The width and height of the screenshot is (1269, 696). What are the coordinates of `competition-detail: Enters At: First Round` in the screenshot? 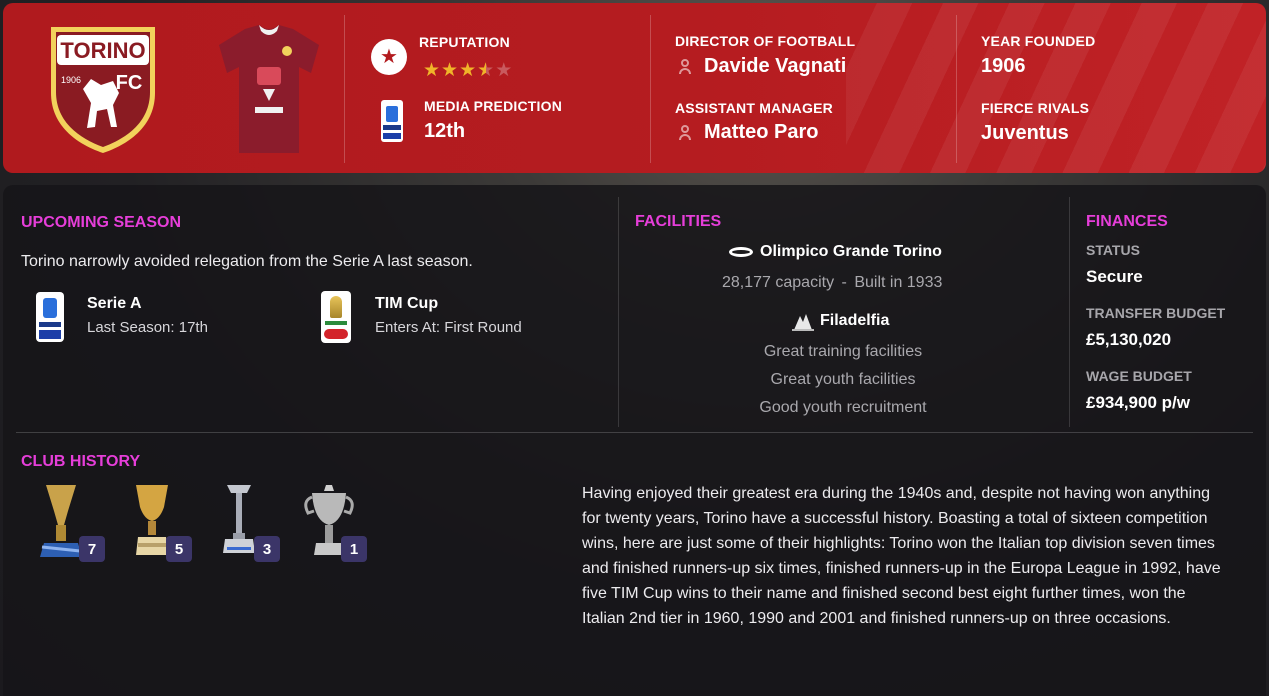 It's located at (448, 327).